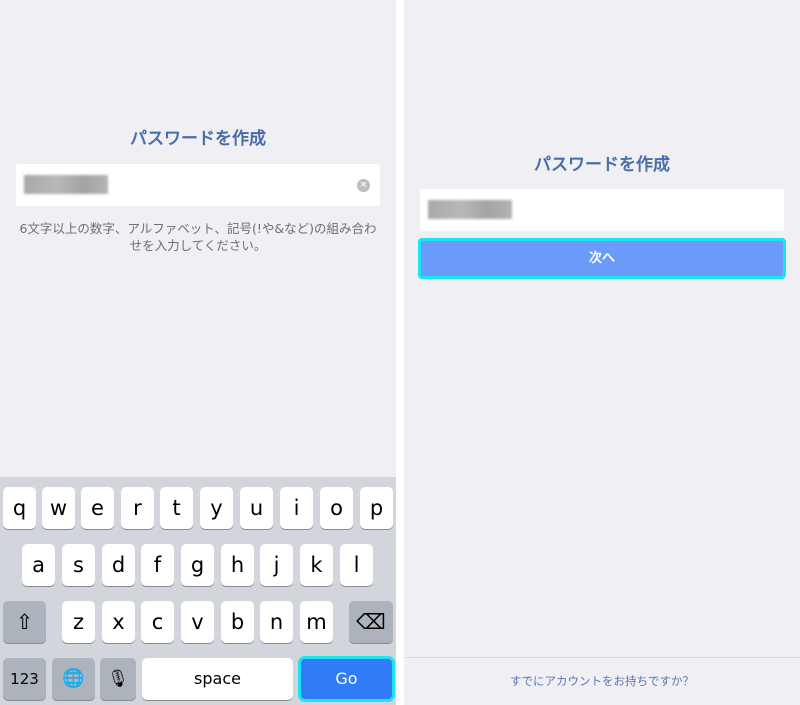 Image resolution: width=800 pixels, height=705 pixels. What do you see at coordinates (602, 258) in the screenshot?
I see `next-button: 次へ` at bounding box center [602, 258].